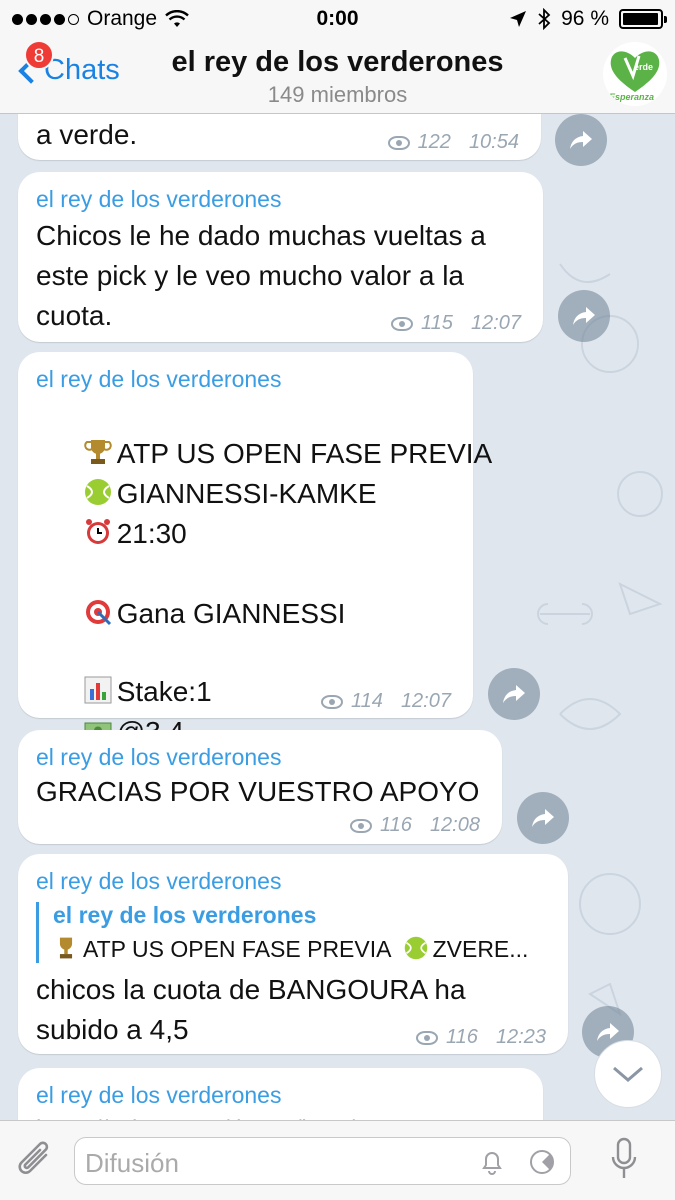  What do you see at coordinates (237, 949) in the screenshot?
I see `reply-text-a: ATP US OPEN FASE PREVIA` at bounding box center [237, 949].